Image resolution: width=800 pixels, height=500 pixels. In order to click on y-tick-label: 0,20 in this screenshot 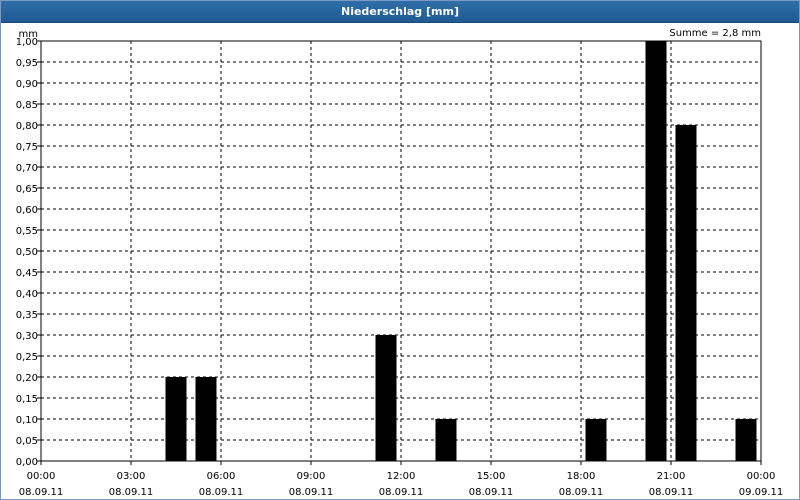, I will do `click(27, 378)`.